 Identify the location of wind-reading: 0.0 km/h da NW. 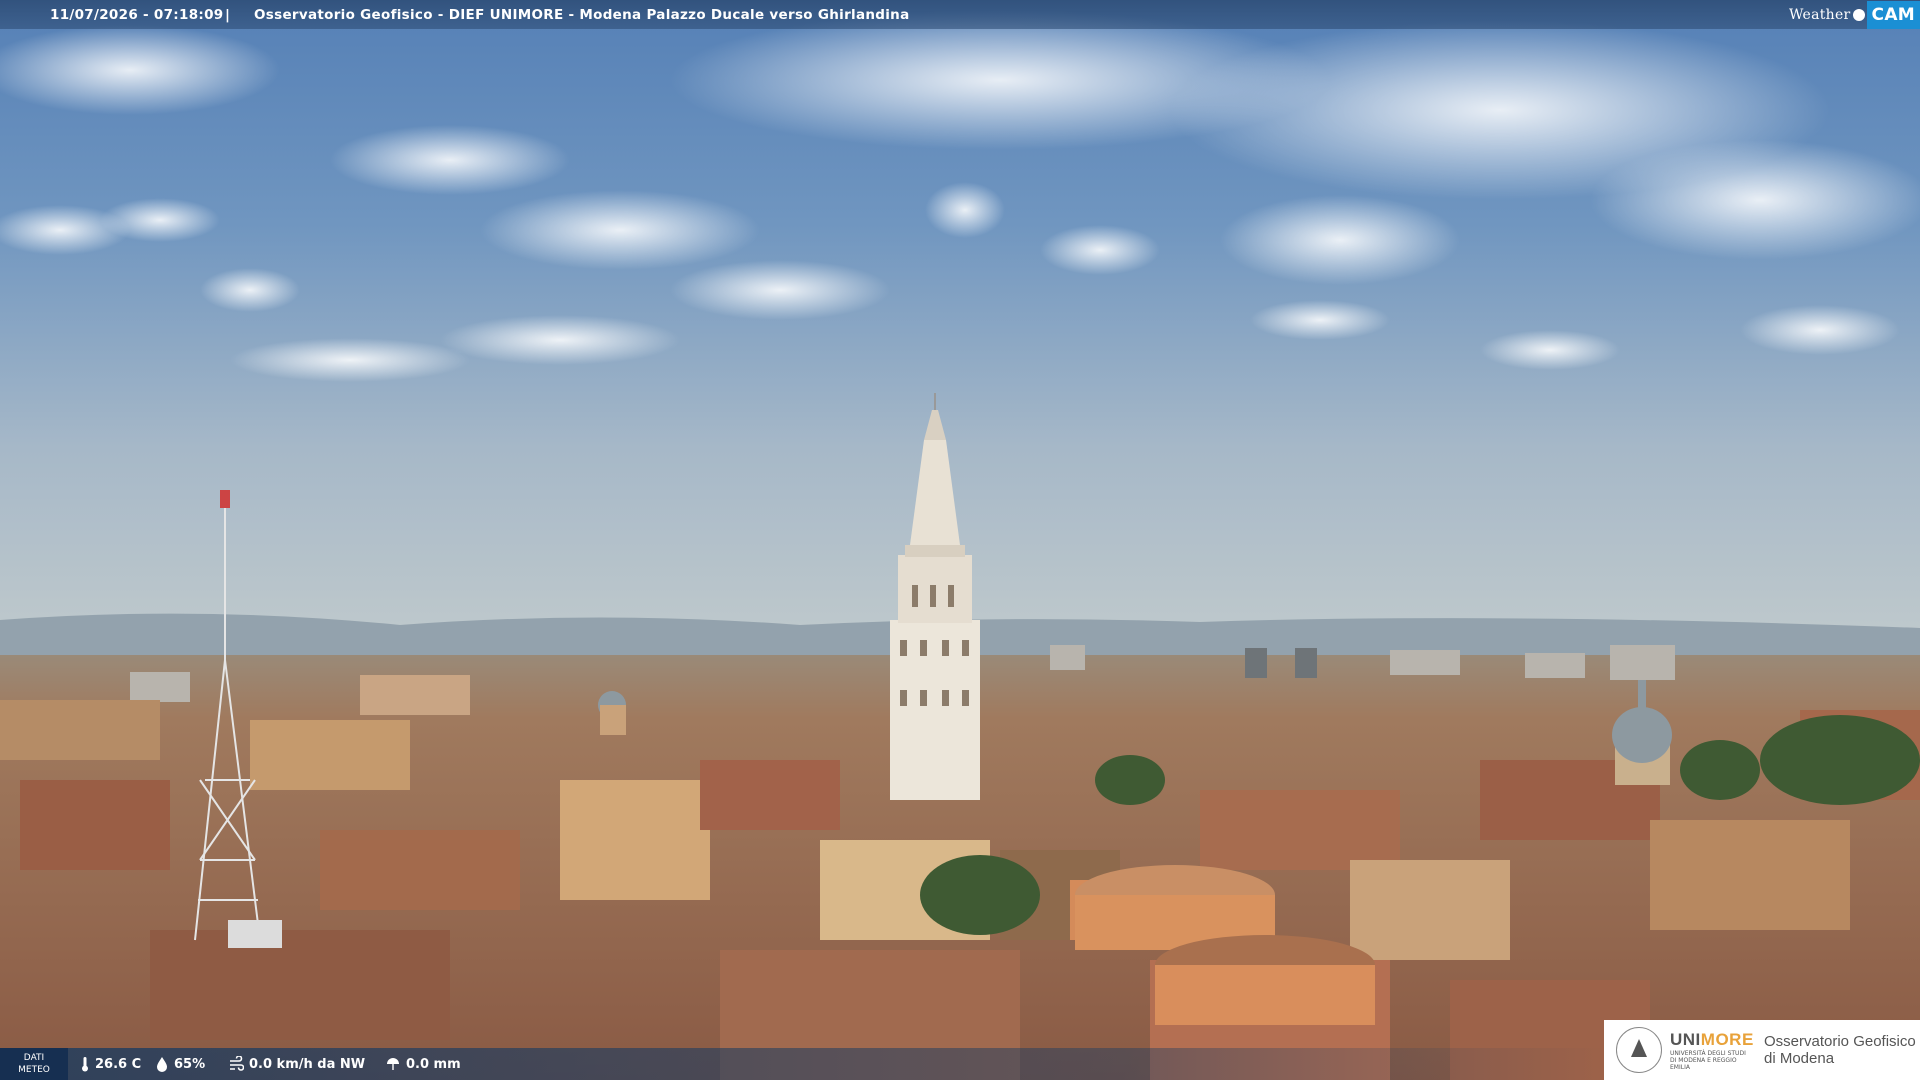
(296, 1064).